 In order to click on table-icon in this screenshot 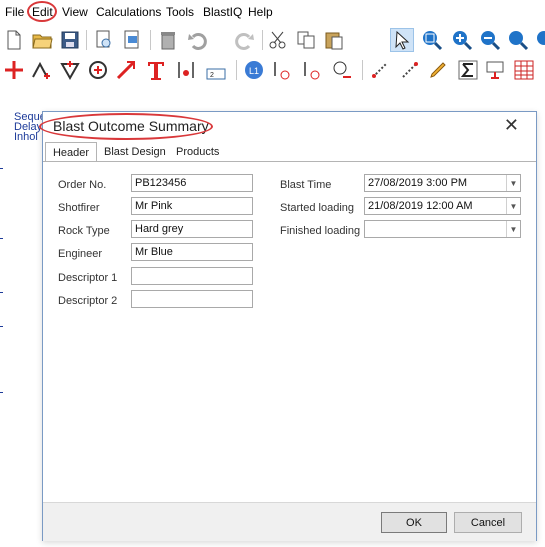, I will do `click(524, 70)`.